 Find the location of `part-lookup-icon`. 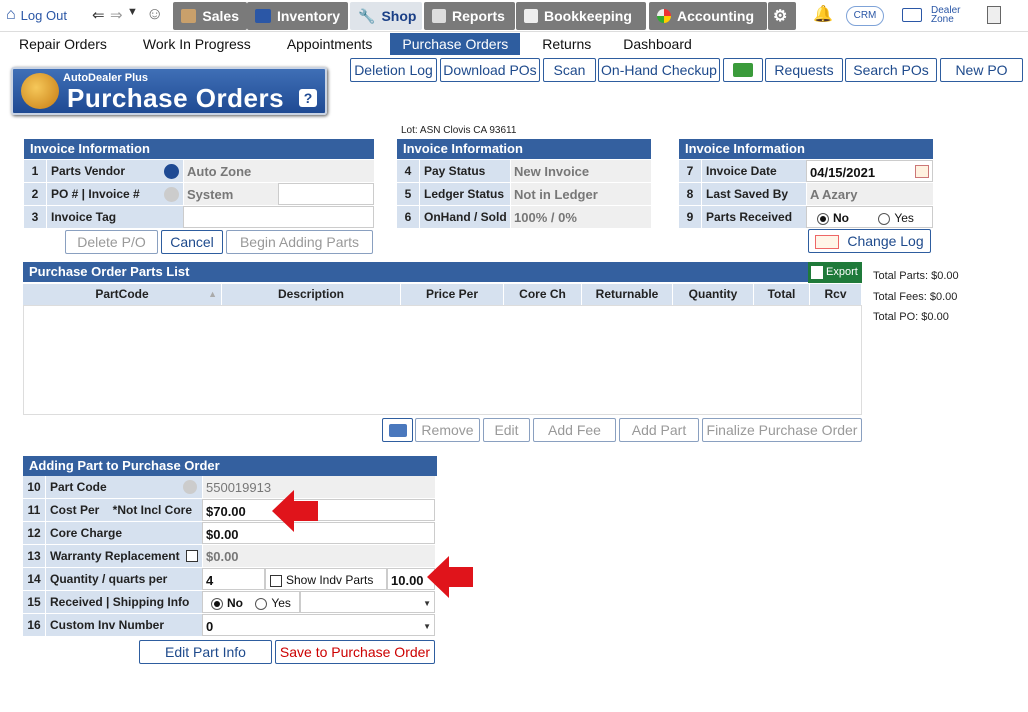

part-lookup-icon is located at coordinates (190, 487).